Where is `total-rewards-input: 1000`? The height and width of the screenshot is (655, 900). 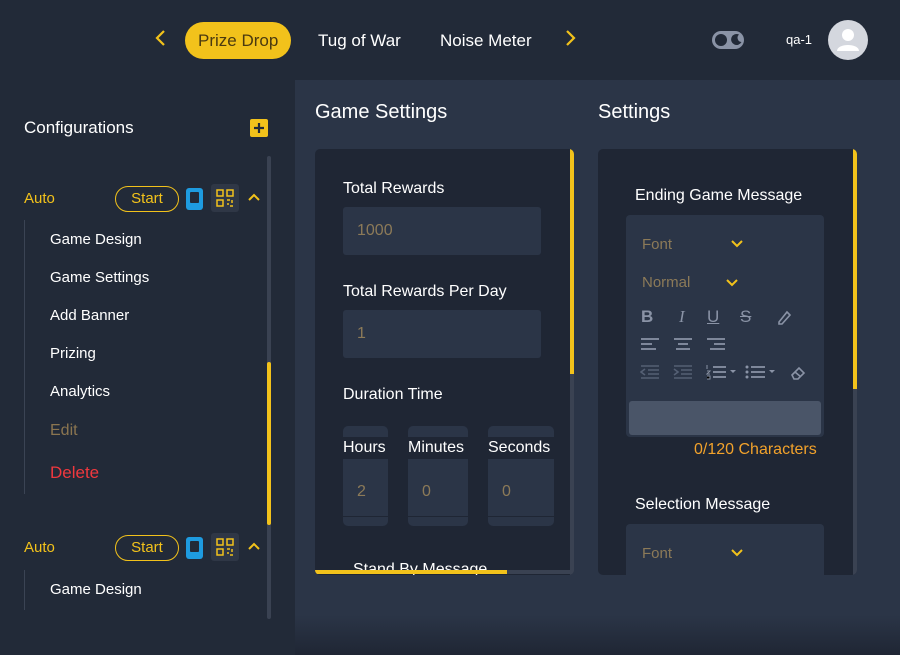
total-rewards-input: 1000 is located at coordinates (442, 231).